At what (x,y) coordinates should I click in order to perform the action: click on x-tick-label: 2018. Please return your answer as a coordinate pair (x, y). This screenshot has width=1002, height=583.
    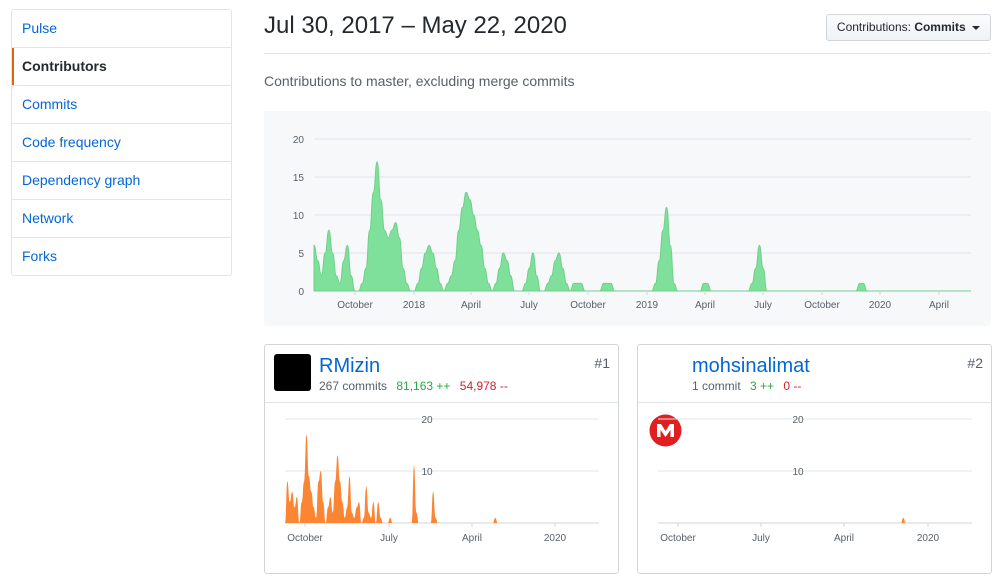
    Looking at the image, I should click on (414, 305).